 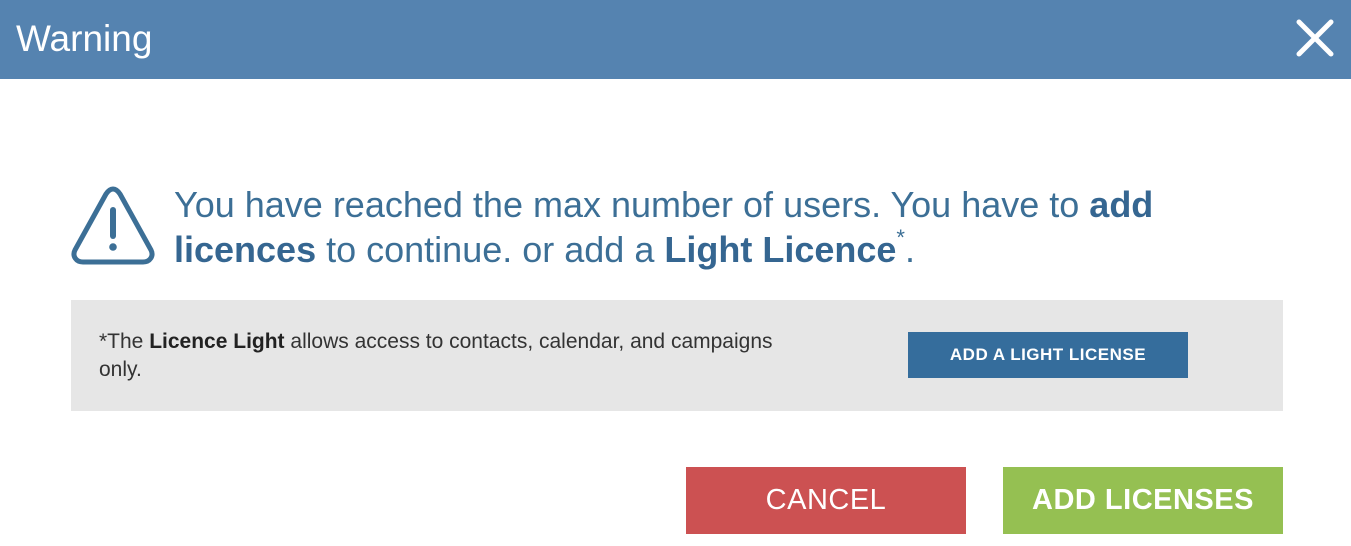 What do you see at coordinates (84, 38) in the screenshot?
I see `dialog-title: Warning` at bounding box center [84, 38].